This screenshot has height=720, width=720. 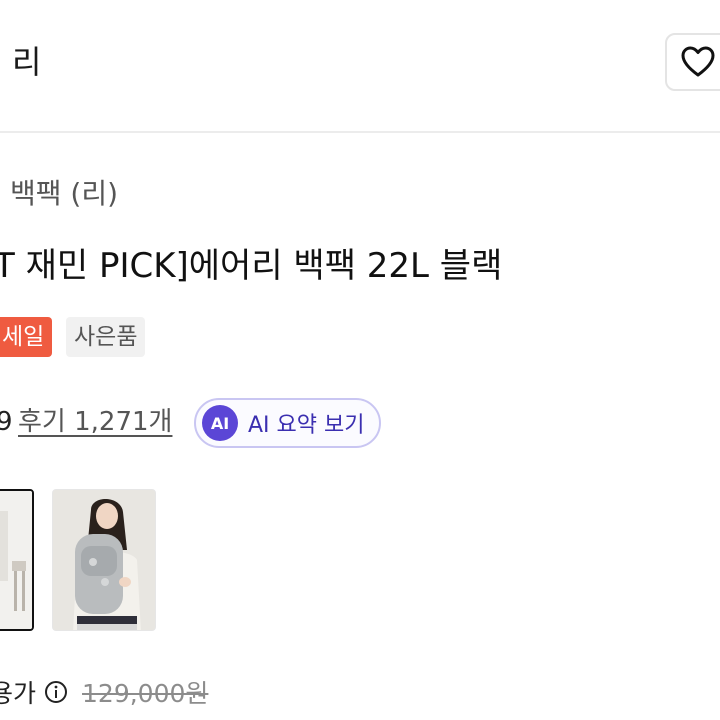 What do you see at coordinates (360, 132) in the screenshot?
I see `header-divider` at bounding box center [360, 132].